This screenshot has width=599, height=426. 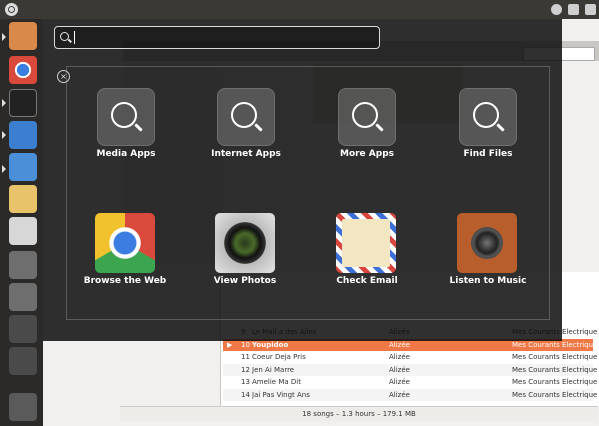 I want to click on view-photos-label: View Photos, so click(x=245, y=281).